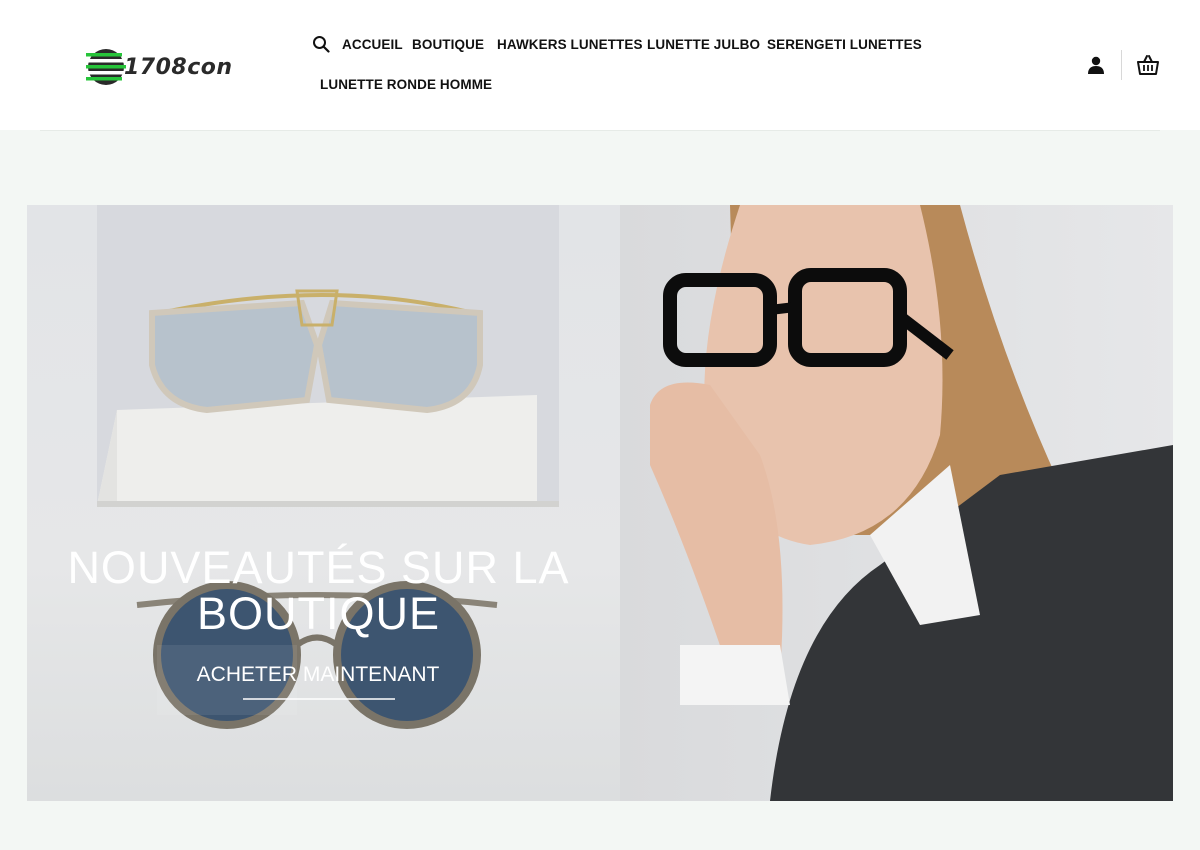  What do you see at coordinates (406, 84) in the screenshot?
I see `nav-item-lunette-ronde-homme: LUNETTE RONDE HOMME` at bounding box center [406, 84].